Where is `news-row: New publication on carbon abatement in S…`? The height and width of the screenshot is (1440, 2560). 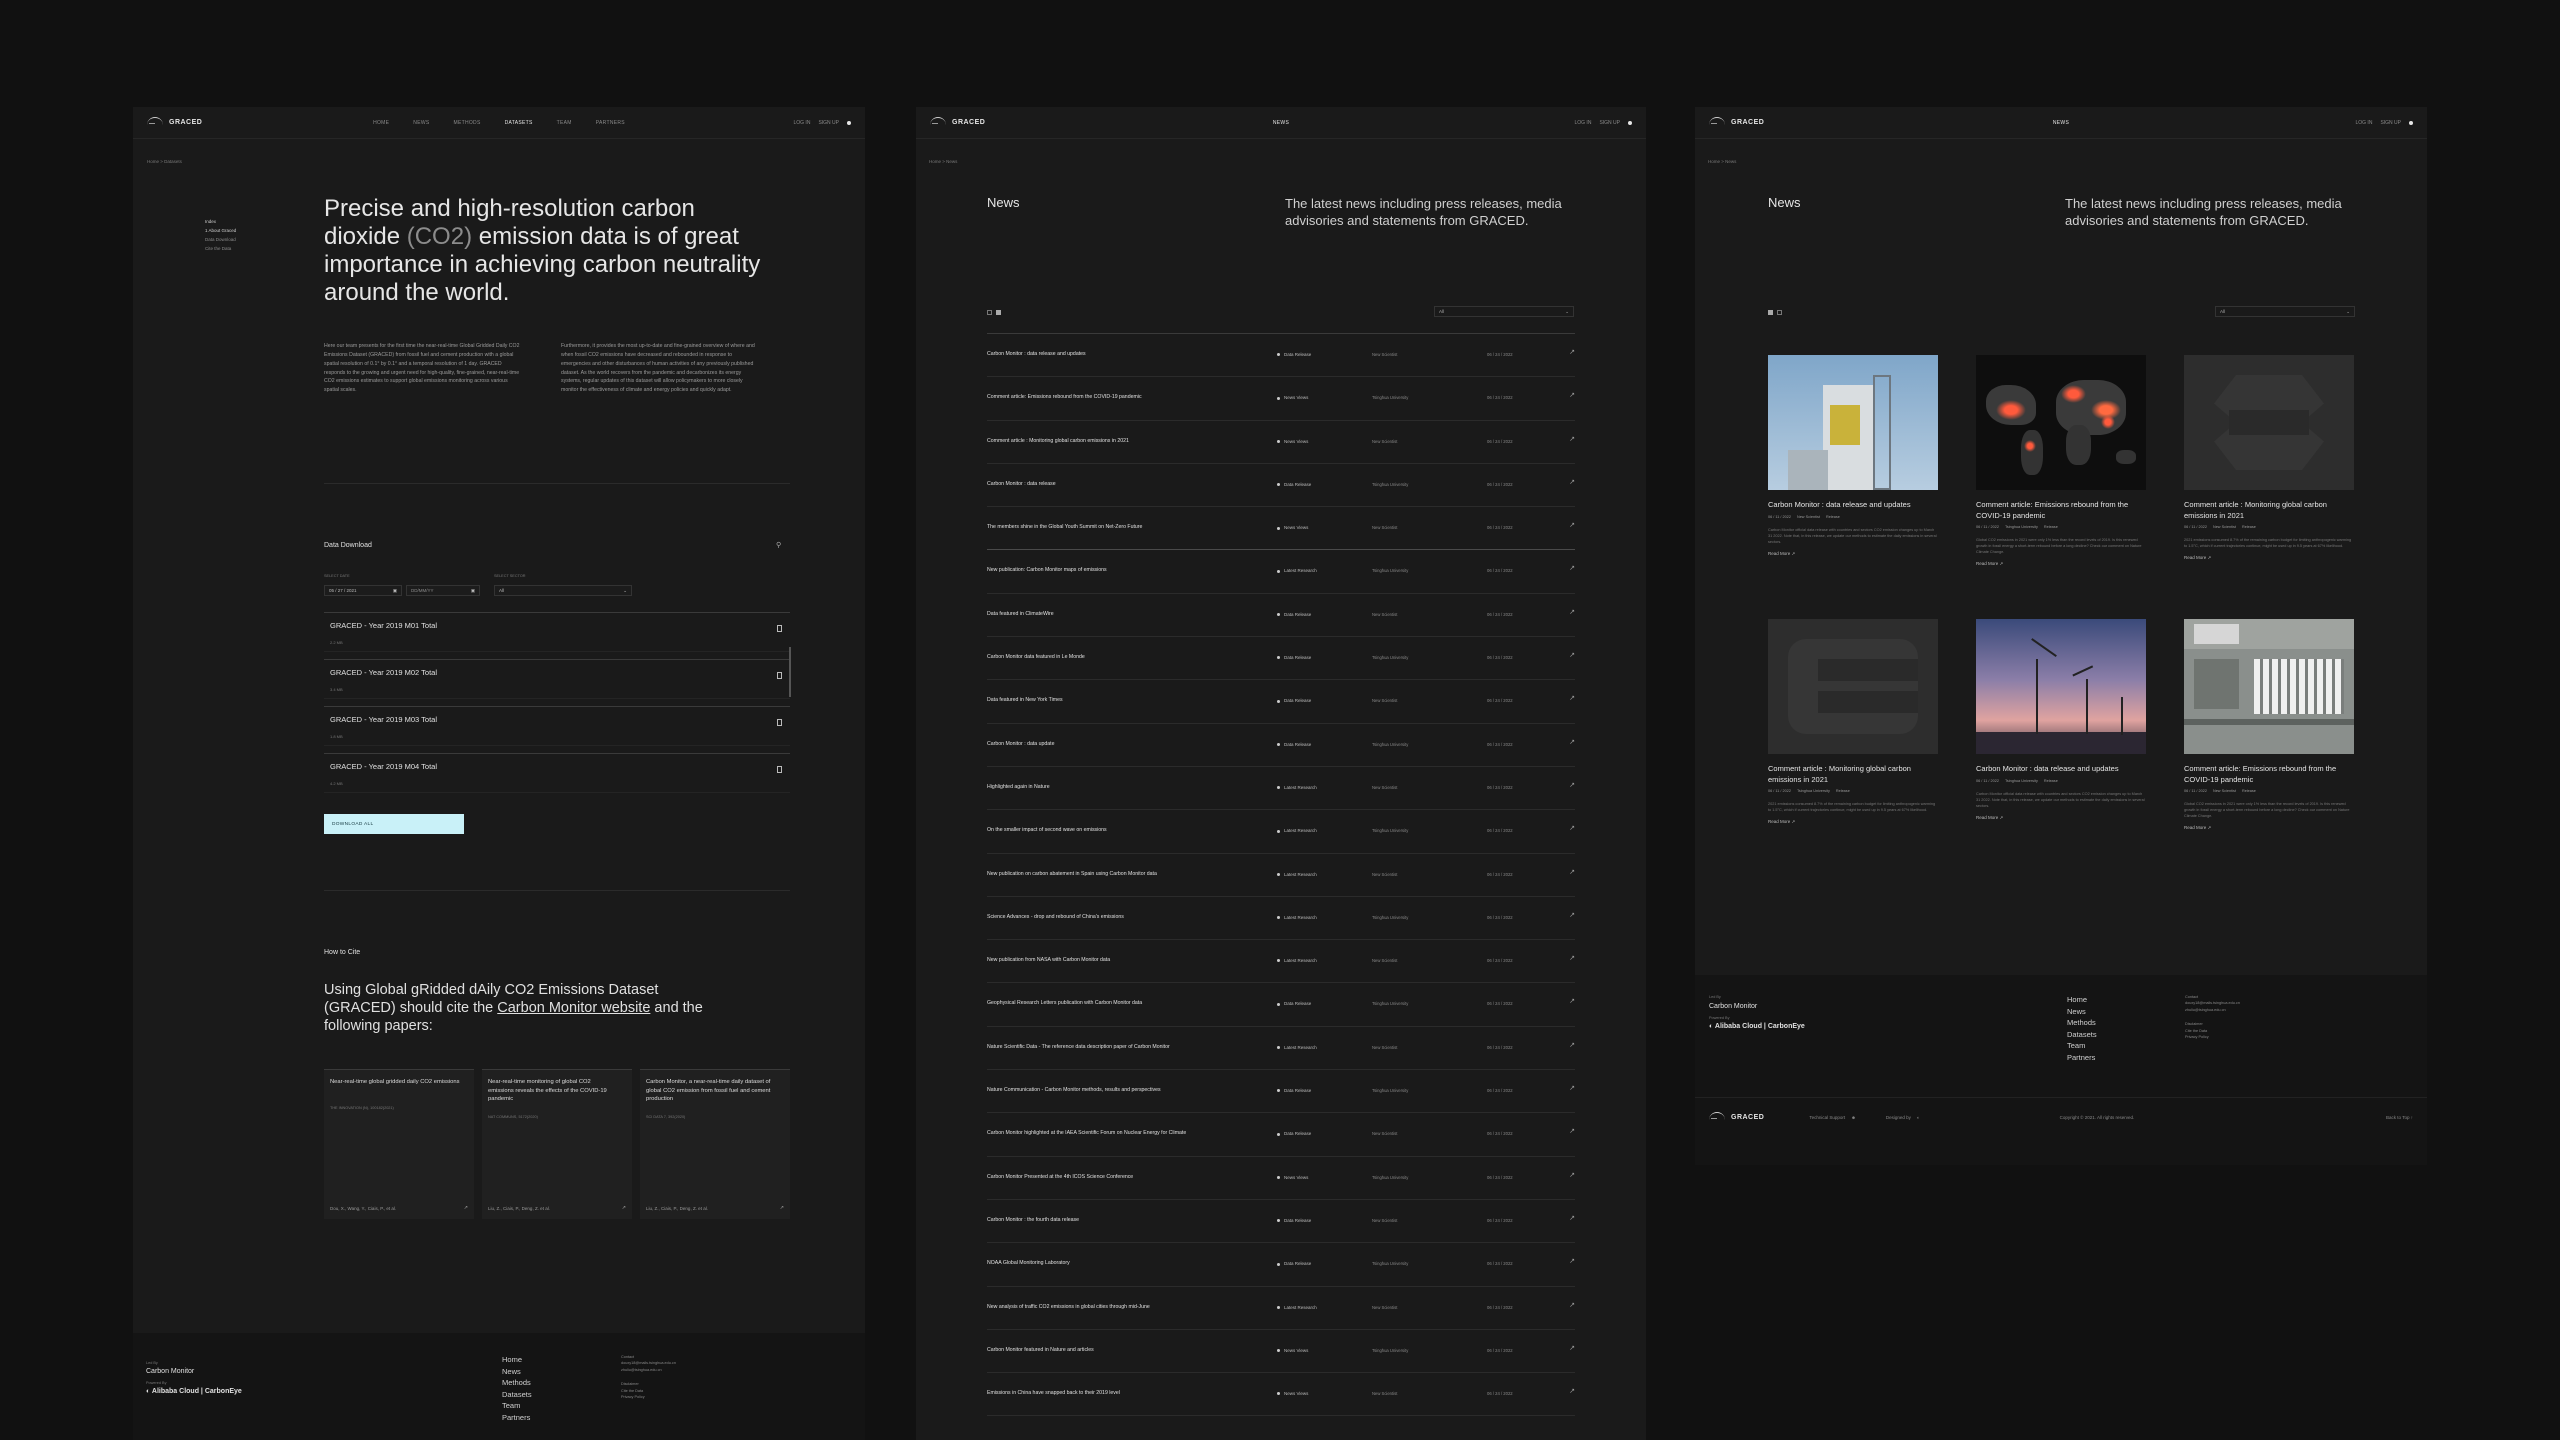 news-row: New publication on carbon abatement in S… is located at coordinates (1281, 874).